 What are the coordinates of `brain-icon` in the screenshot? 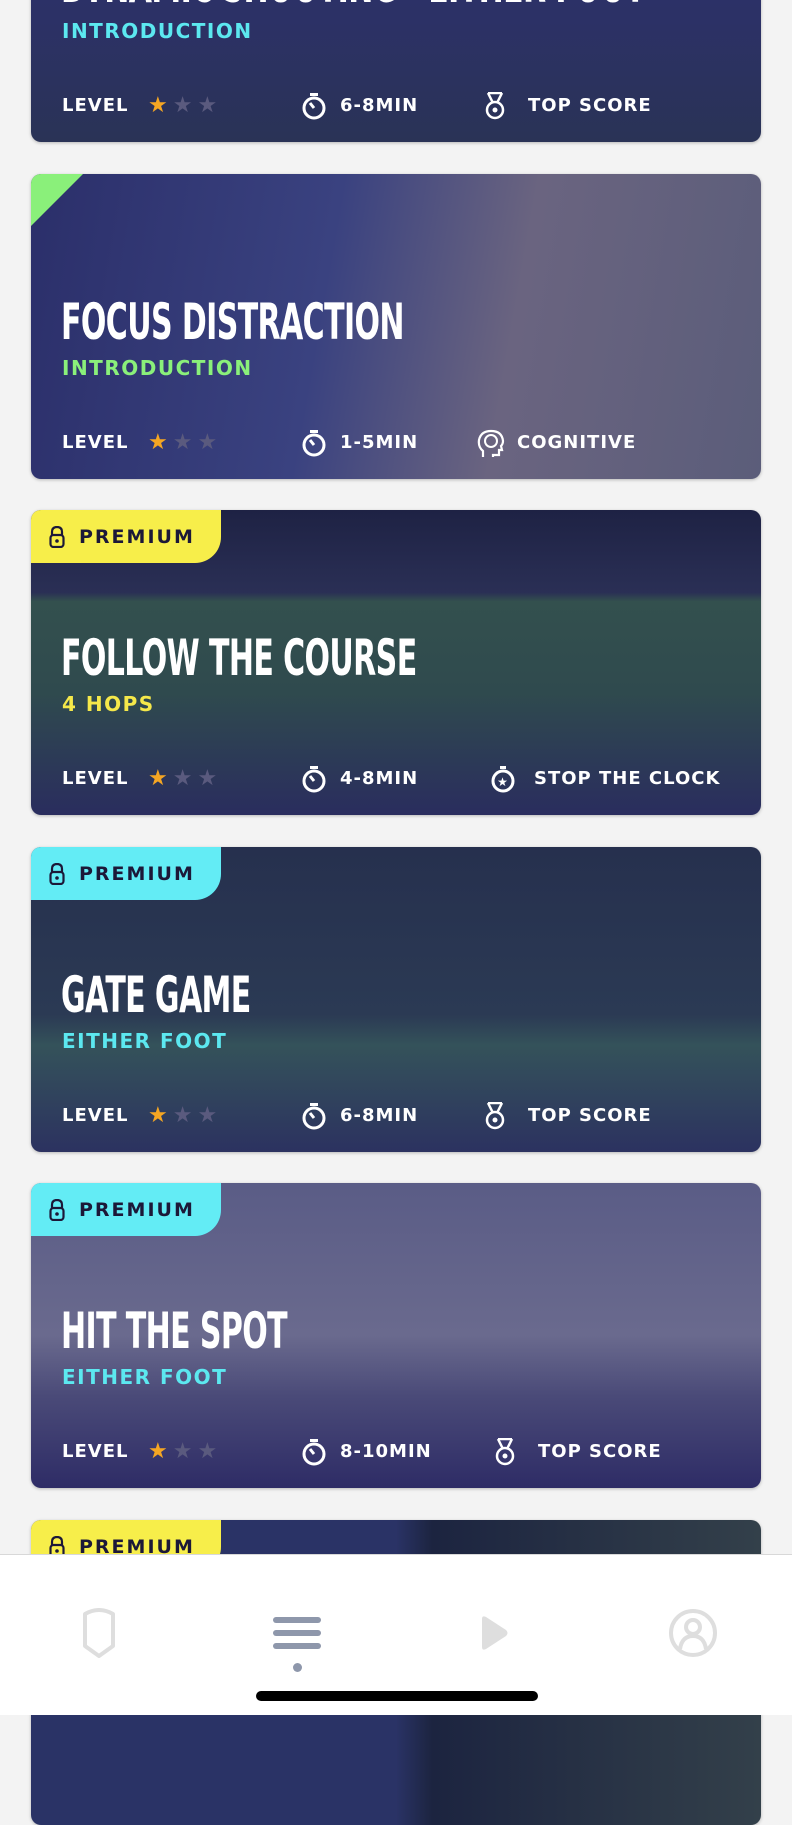 It's located at (491, 443).